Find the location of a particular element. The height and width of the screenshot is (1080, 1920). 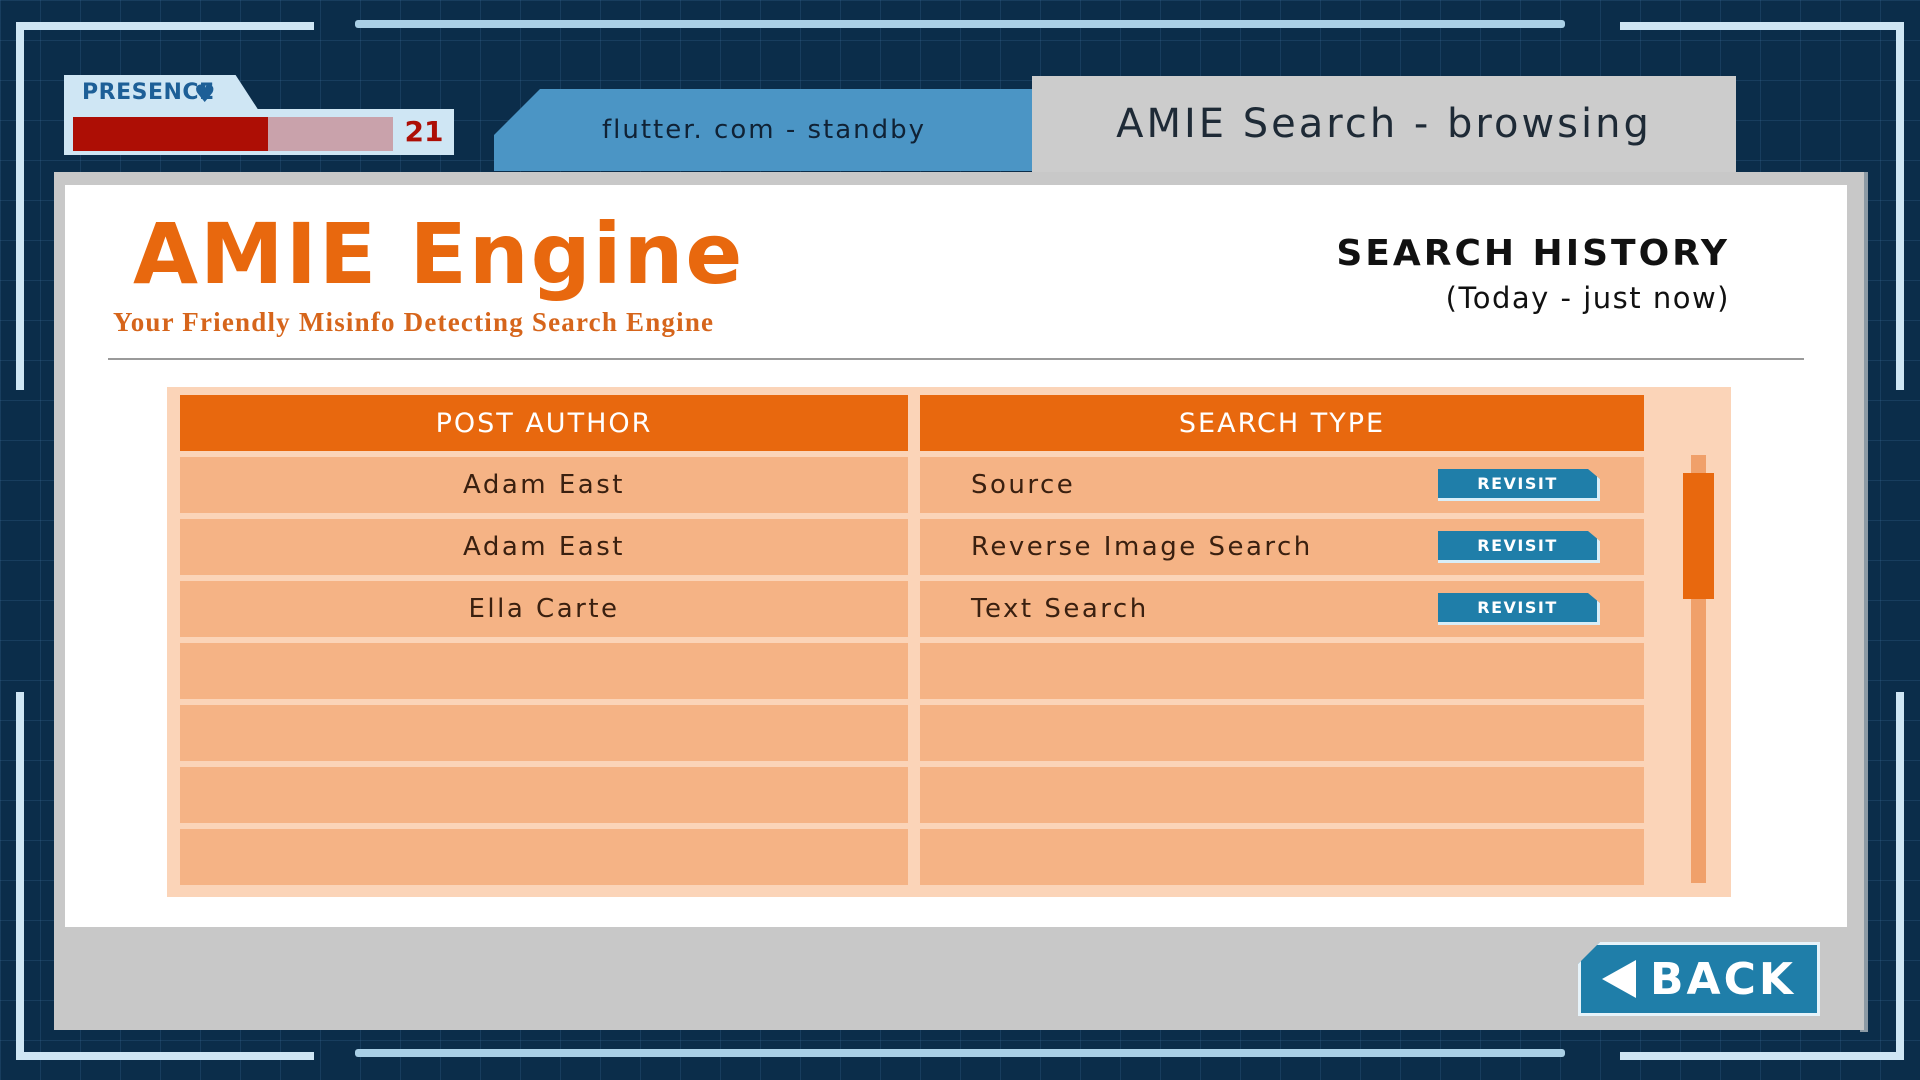

logo-title: AMIE Engine is located at coordinates (439, 254).